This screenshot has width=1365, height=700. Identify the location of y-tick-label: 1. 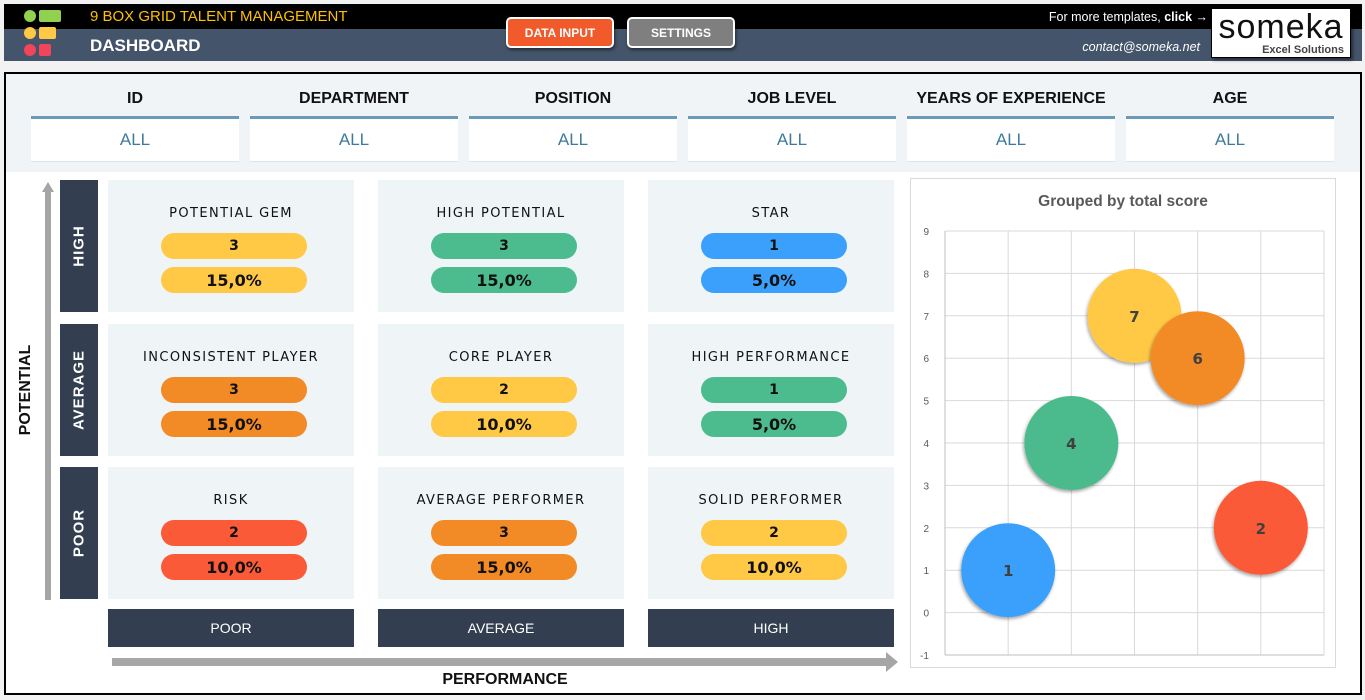
(926, 571).